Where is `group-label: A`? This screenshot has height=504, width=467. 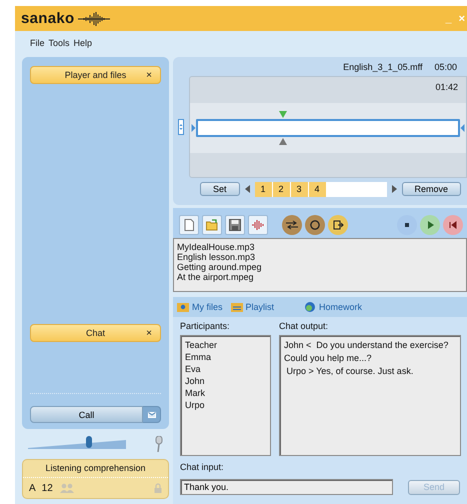
group-label: A is located at coordinates (32, 488).